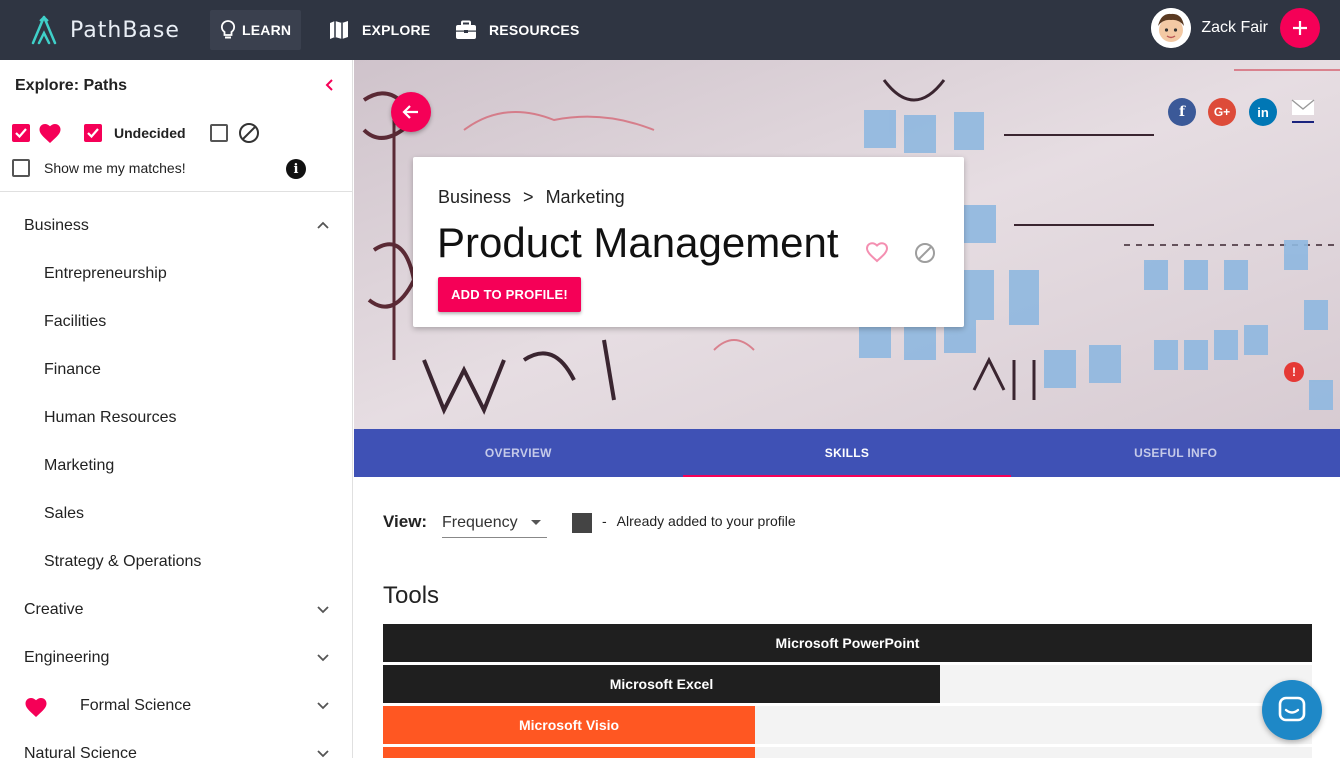  Describe the element at coordinates (534, 30) in the screenshot. I see `nav-resources-label: RESOURCES` at that location.